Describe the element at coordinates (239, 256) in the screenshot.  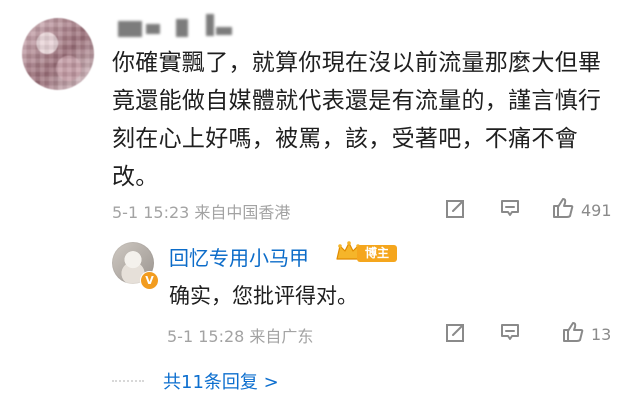
I see `reply-author-name: 回忆专用小马甲` at that location.